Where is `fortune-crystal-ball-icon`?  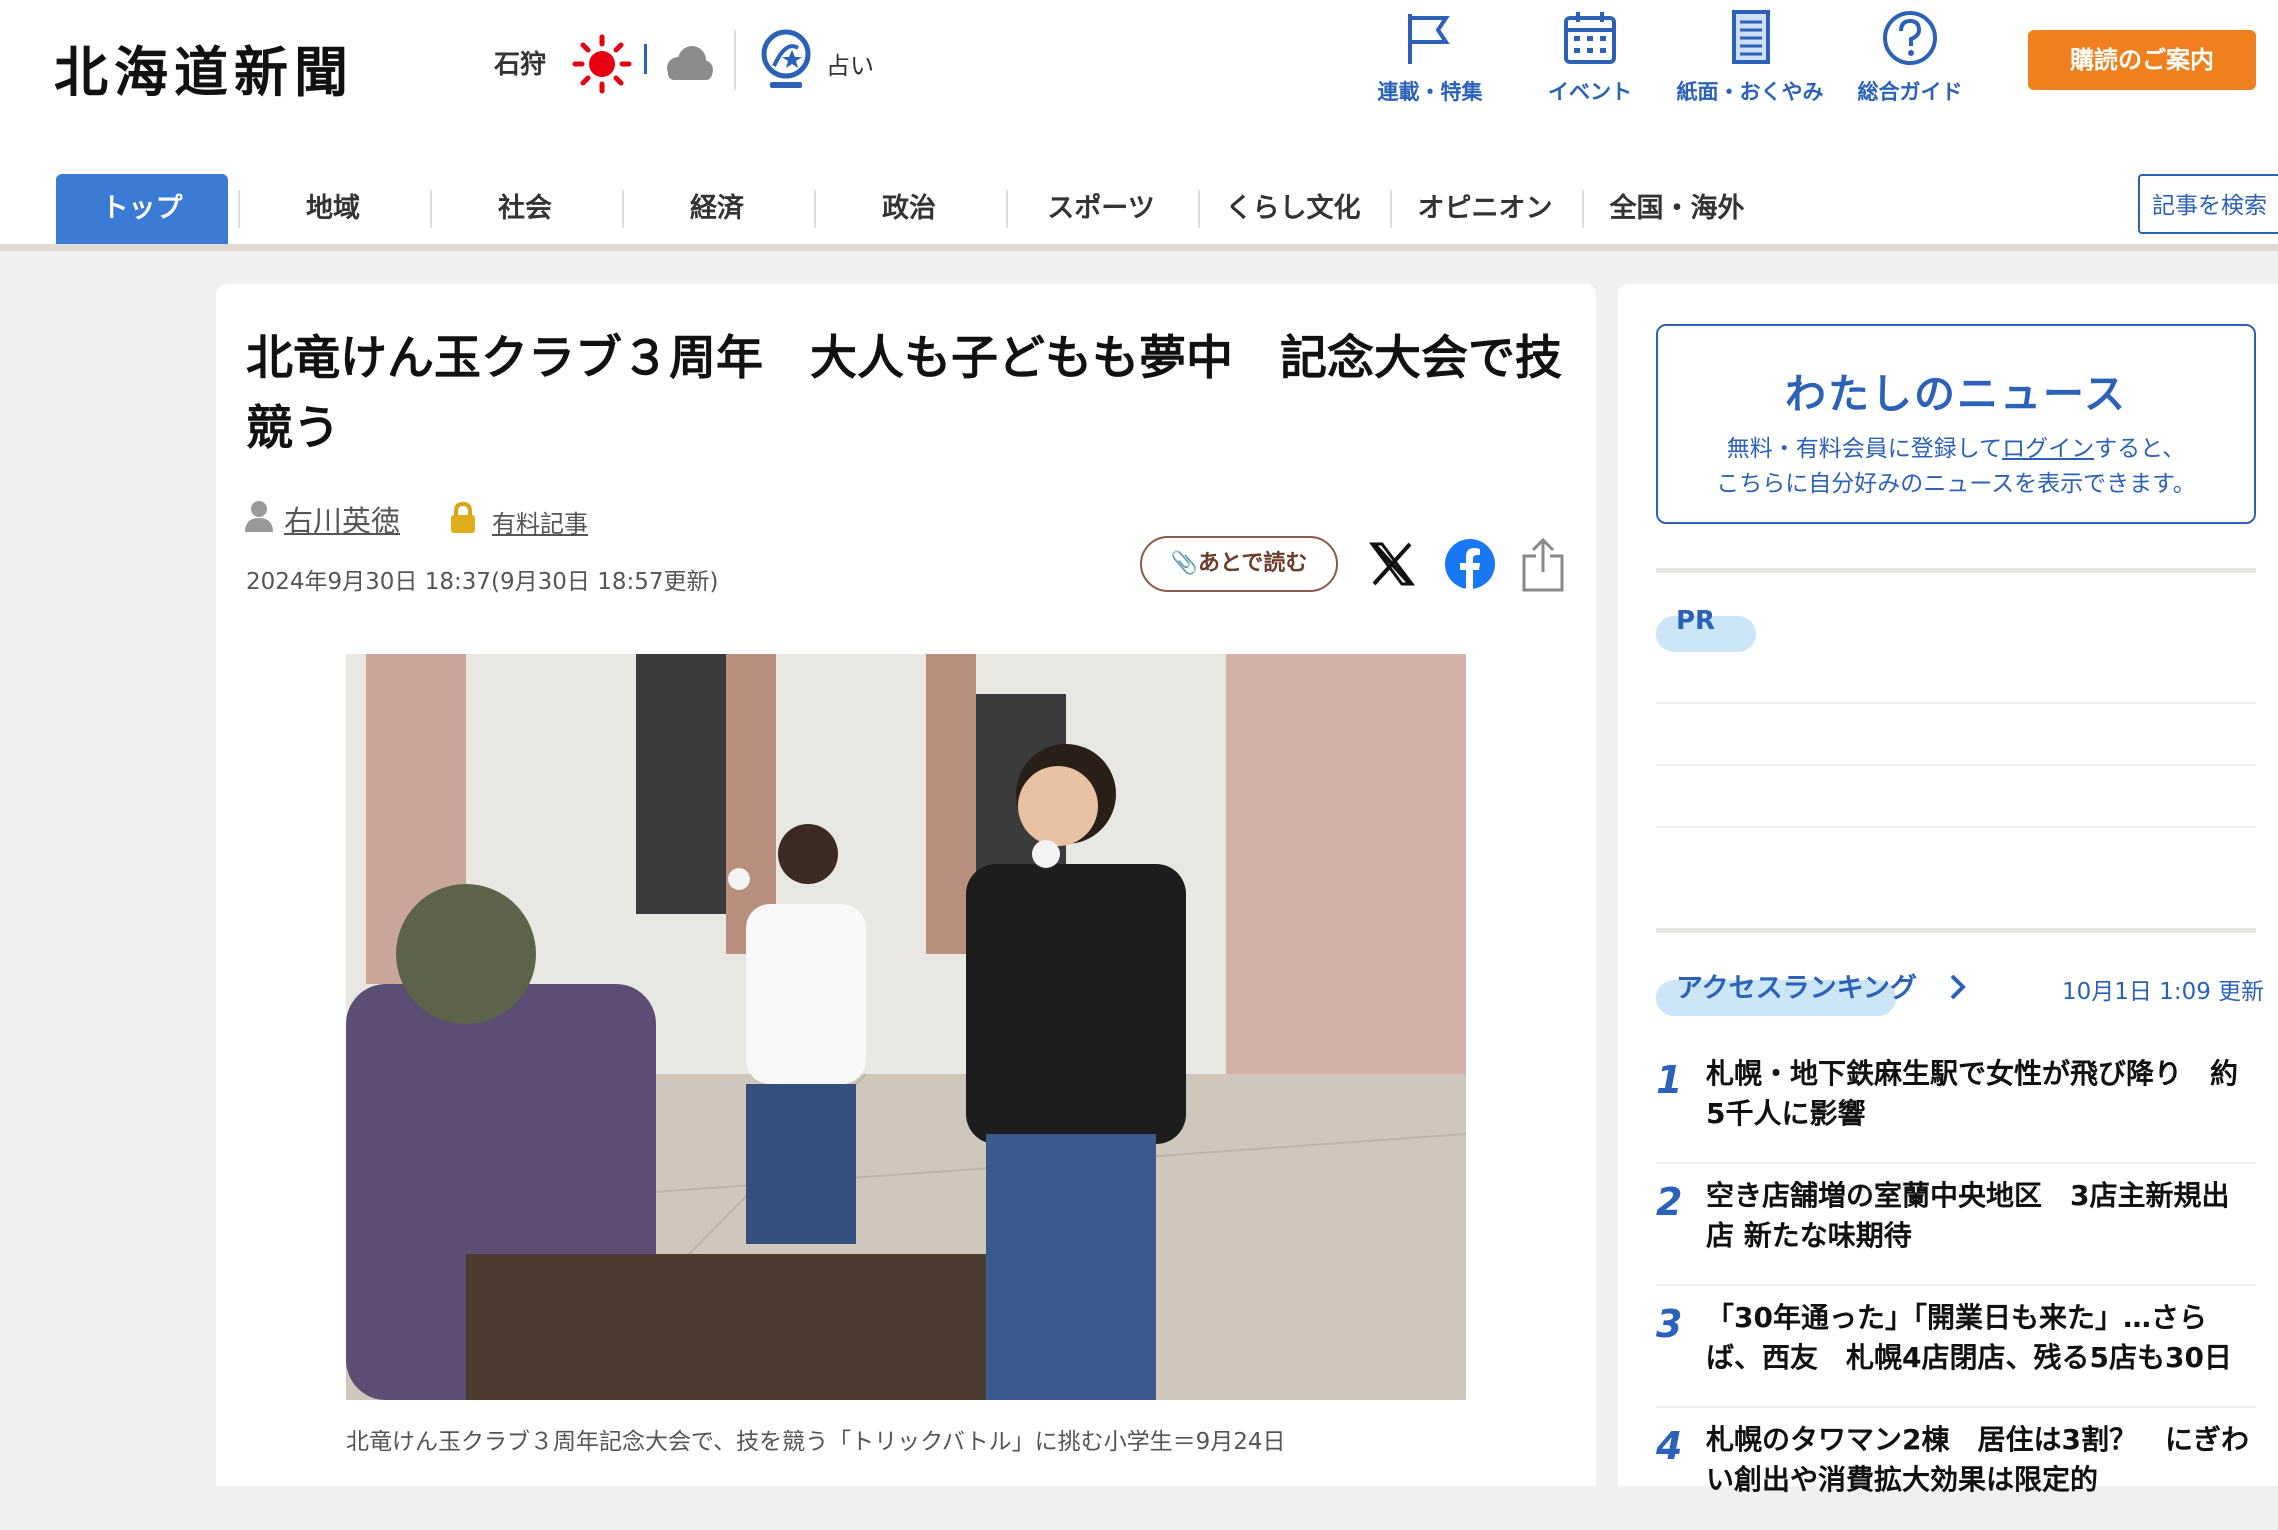
fortune-crystal-ball-icon is located at coordinates (786, 59).